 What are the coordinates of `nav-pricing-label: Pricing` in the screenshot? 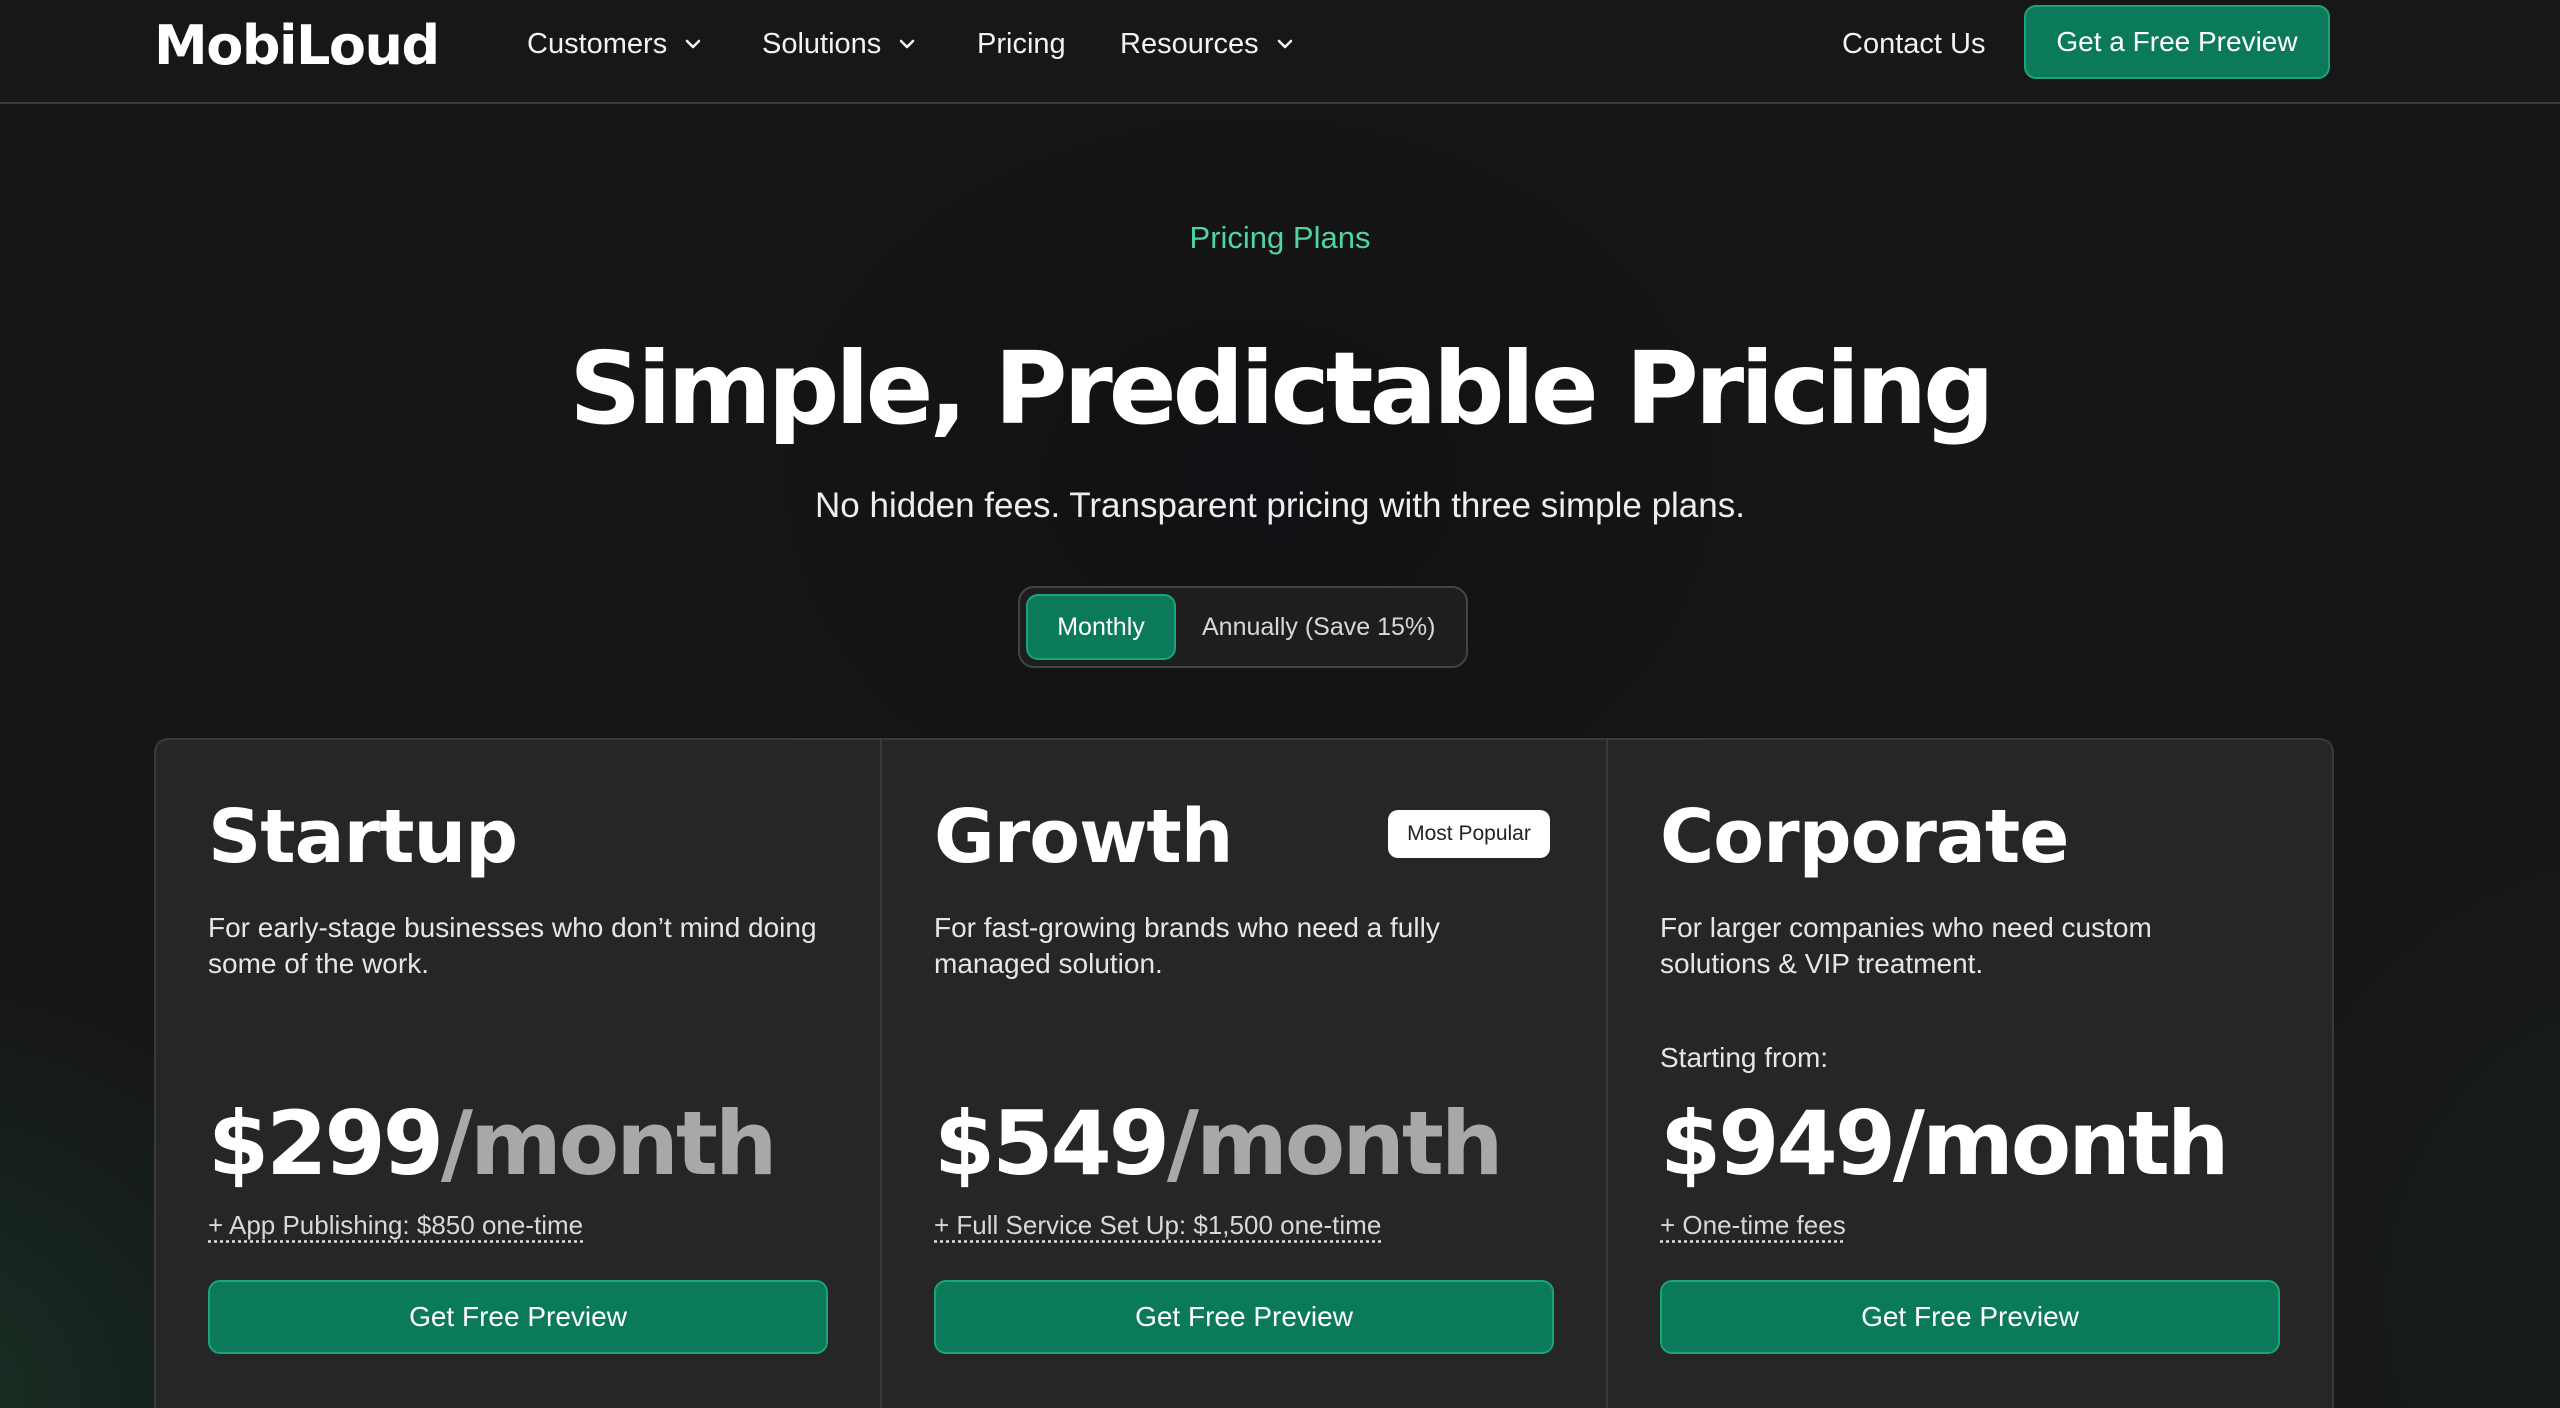 It's located at (1021, 43).